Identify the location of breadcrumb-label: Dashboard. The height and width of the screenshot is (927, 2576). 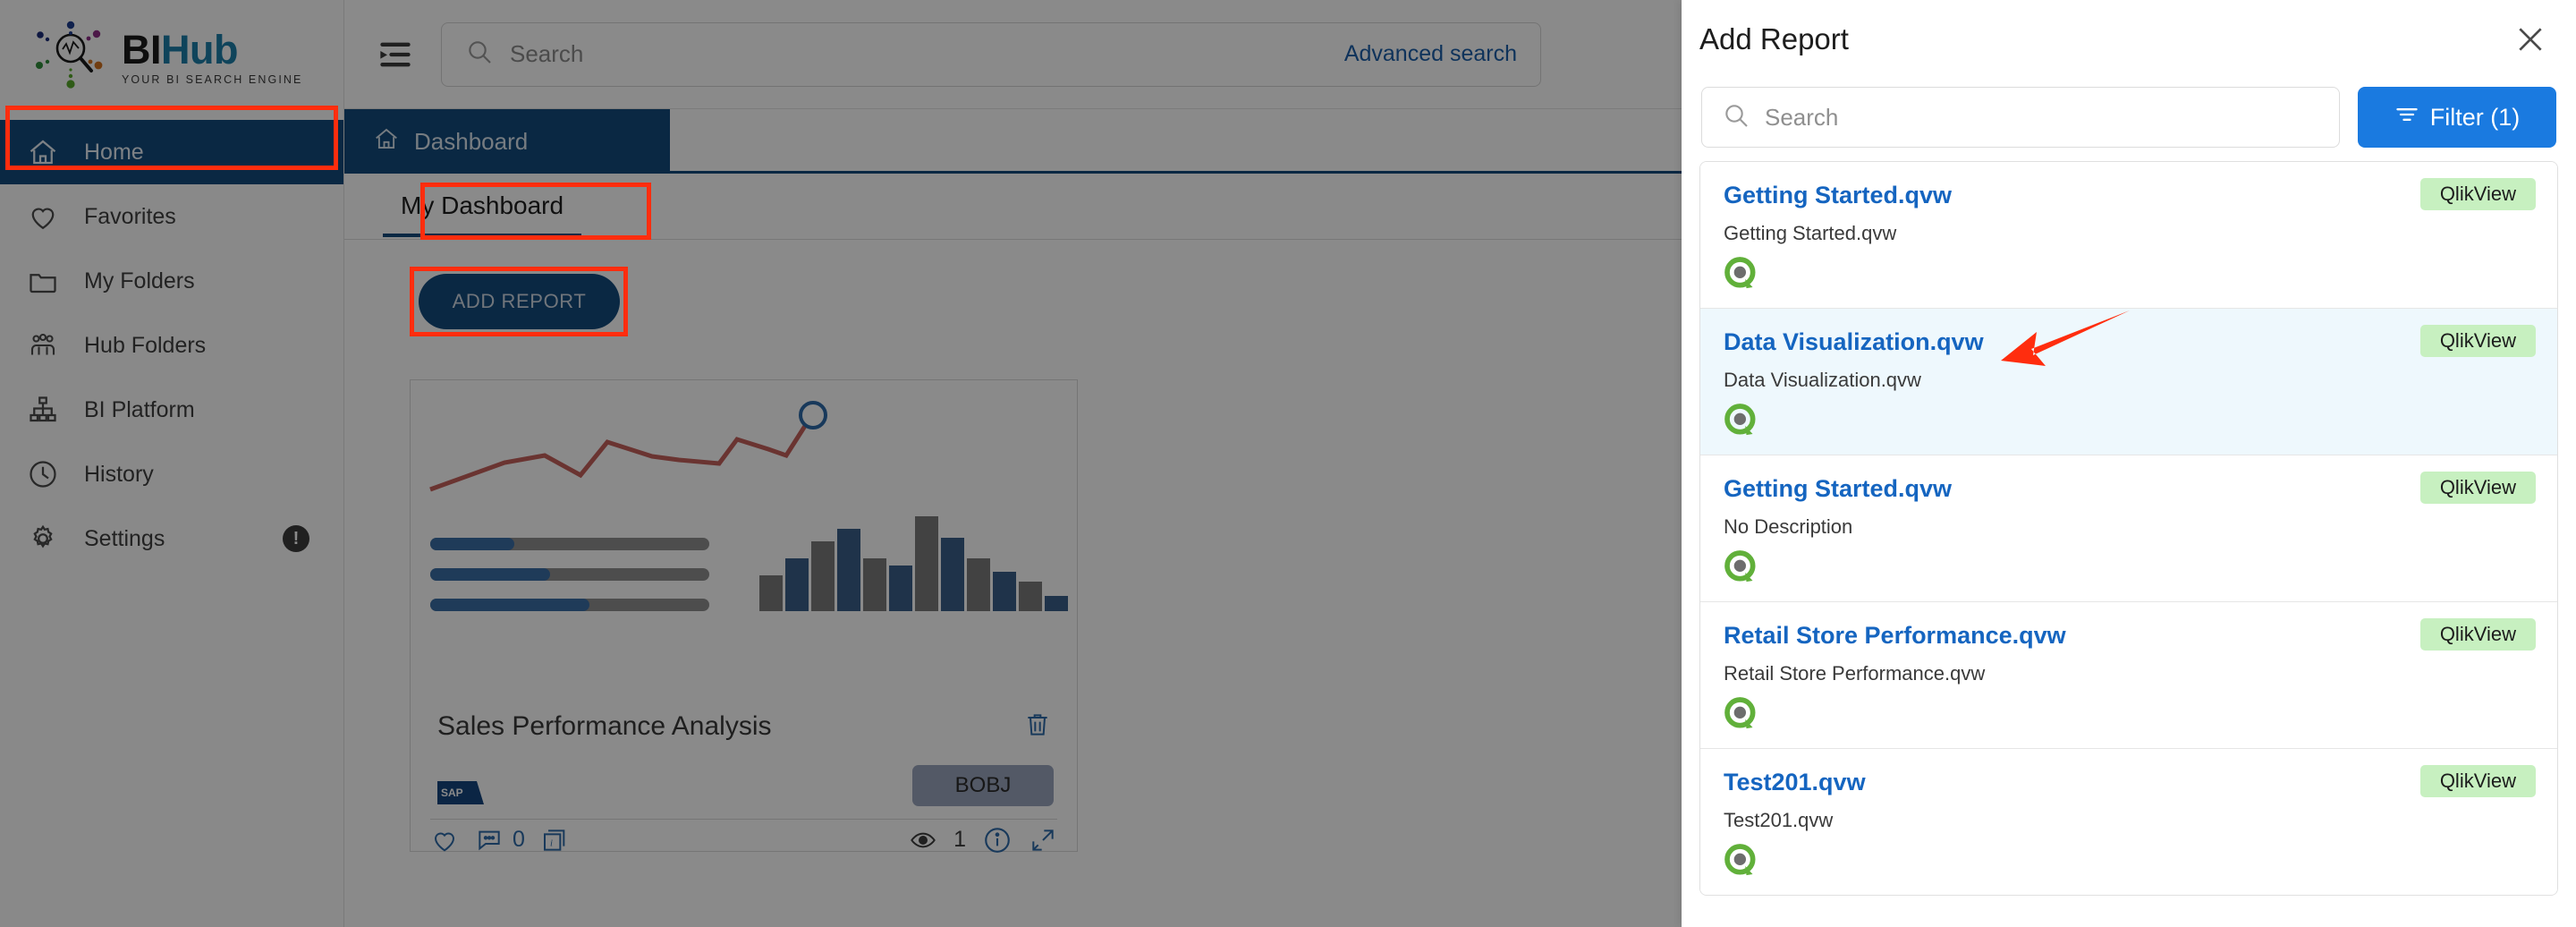
(471, 141).